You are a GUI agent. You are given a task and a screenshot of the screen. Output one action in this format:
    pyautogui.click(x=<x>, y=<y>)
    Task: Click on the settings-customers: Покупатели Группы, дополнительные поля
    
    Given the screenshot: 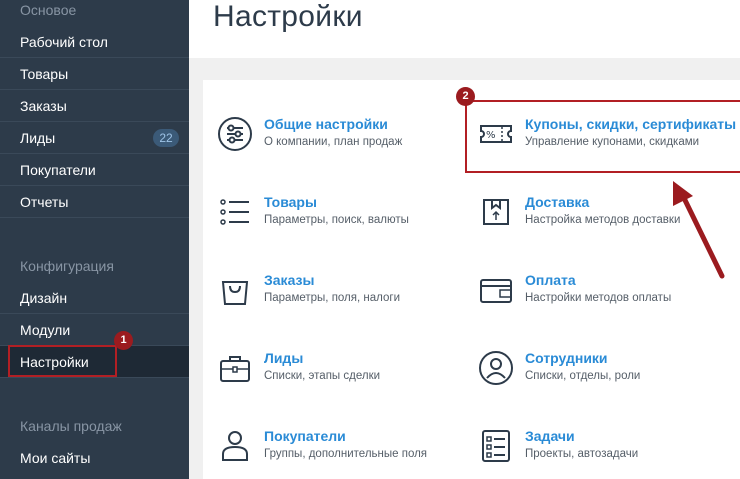 What is the action you would take?
    pyautogui.click(x=347, y=453)
    